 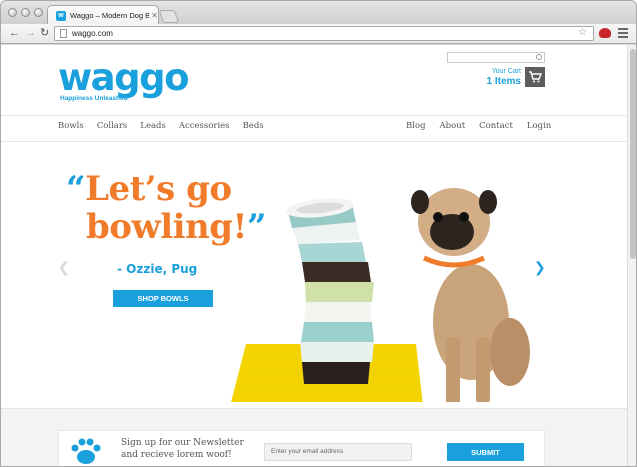 What do you see at coordinates (416, 126) in the screenshot?
I see `nav-item-blog: Blog` at bounding box center [416, 126].